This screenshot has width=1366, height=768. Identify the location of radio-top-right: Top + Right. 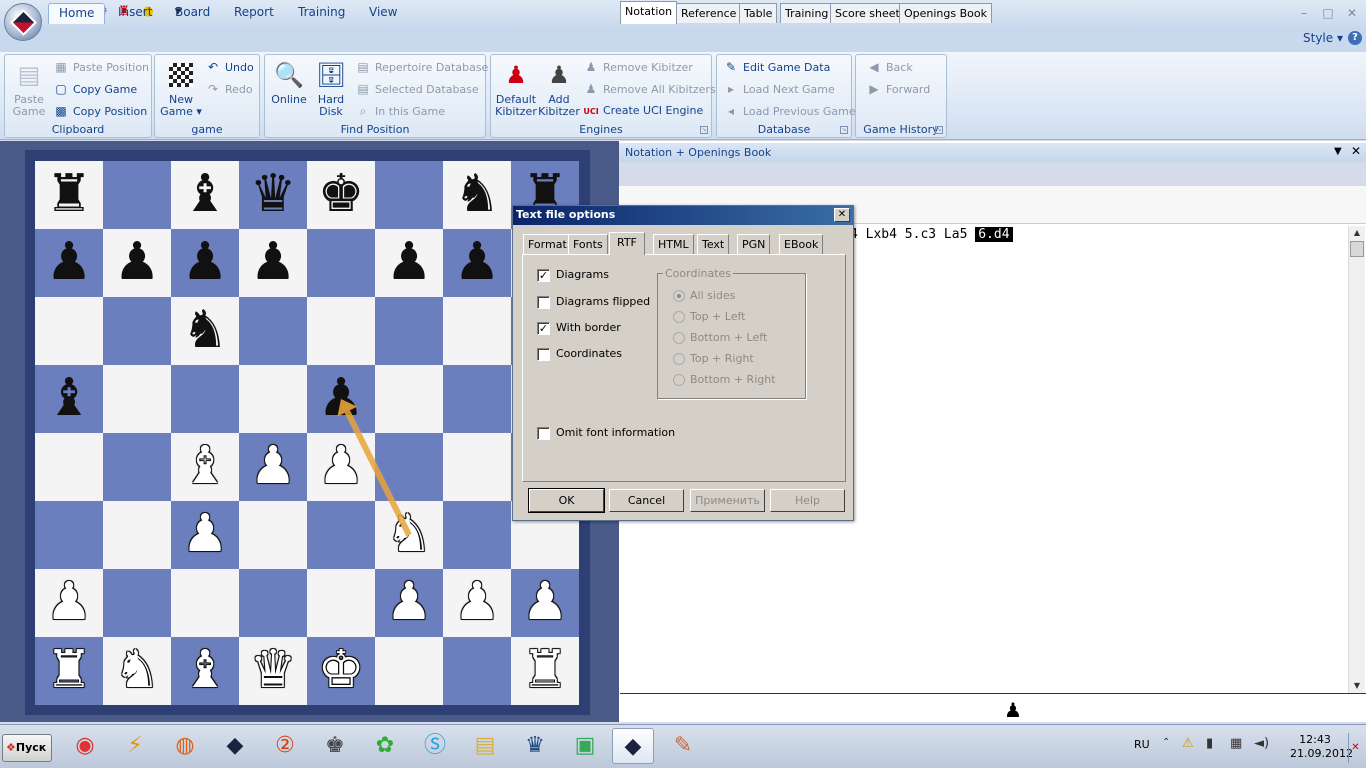
(713, 360).